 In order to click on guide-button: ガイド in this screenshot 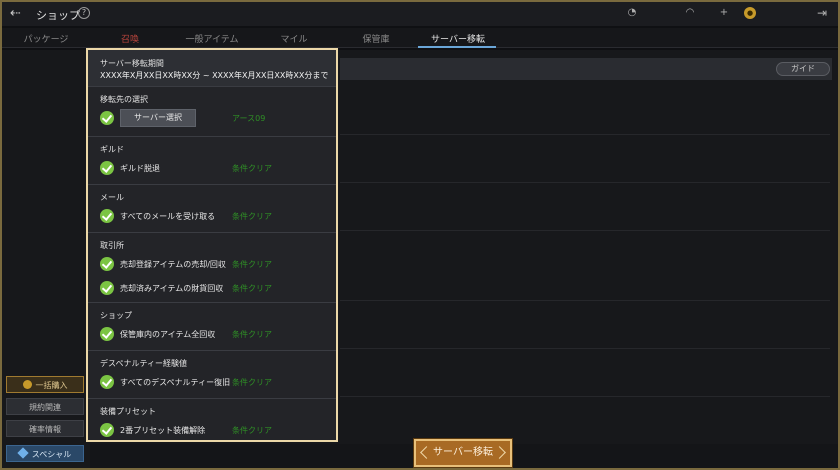, I will do `click(803, 69)`.